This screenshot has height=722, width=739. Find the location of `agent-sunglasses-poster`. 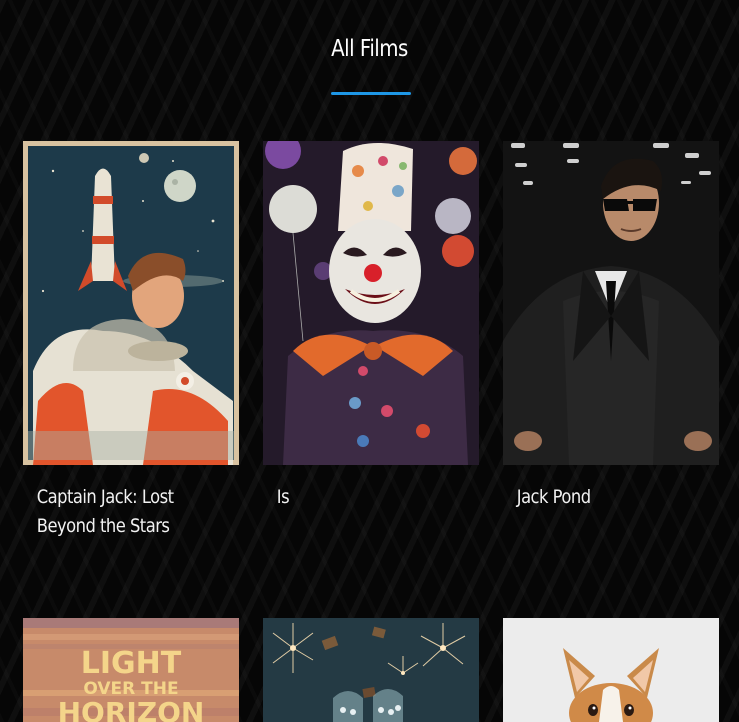

agent-sunglasses-poster is located at coordinates (611, 303).